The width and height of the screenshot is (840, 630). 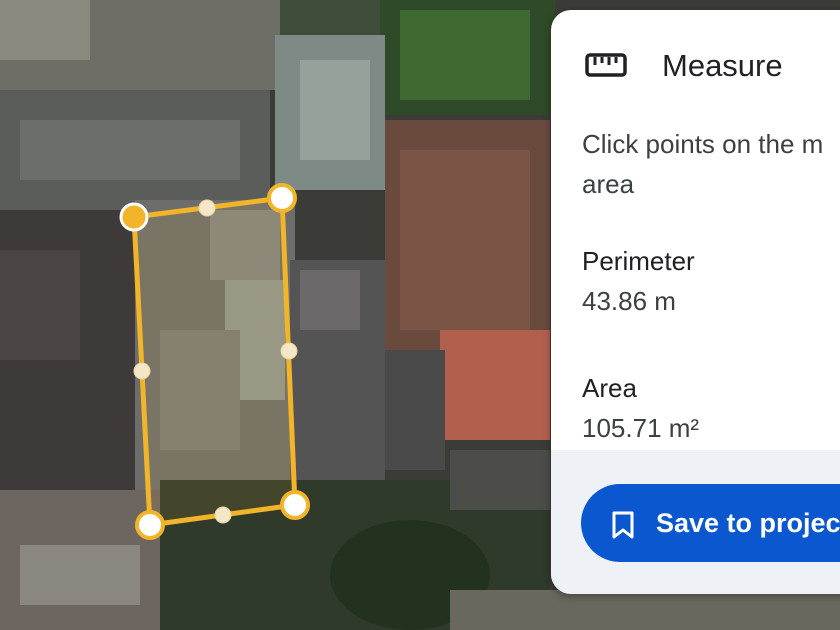 What do you see at coordinates (608, 184) in the screenshot?
I see `instructions-line: area` at bounding box center [608, 184].